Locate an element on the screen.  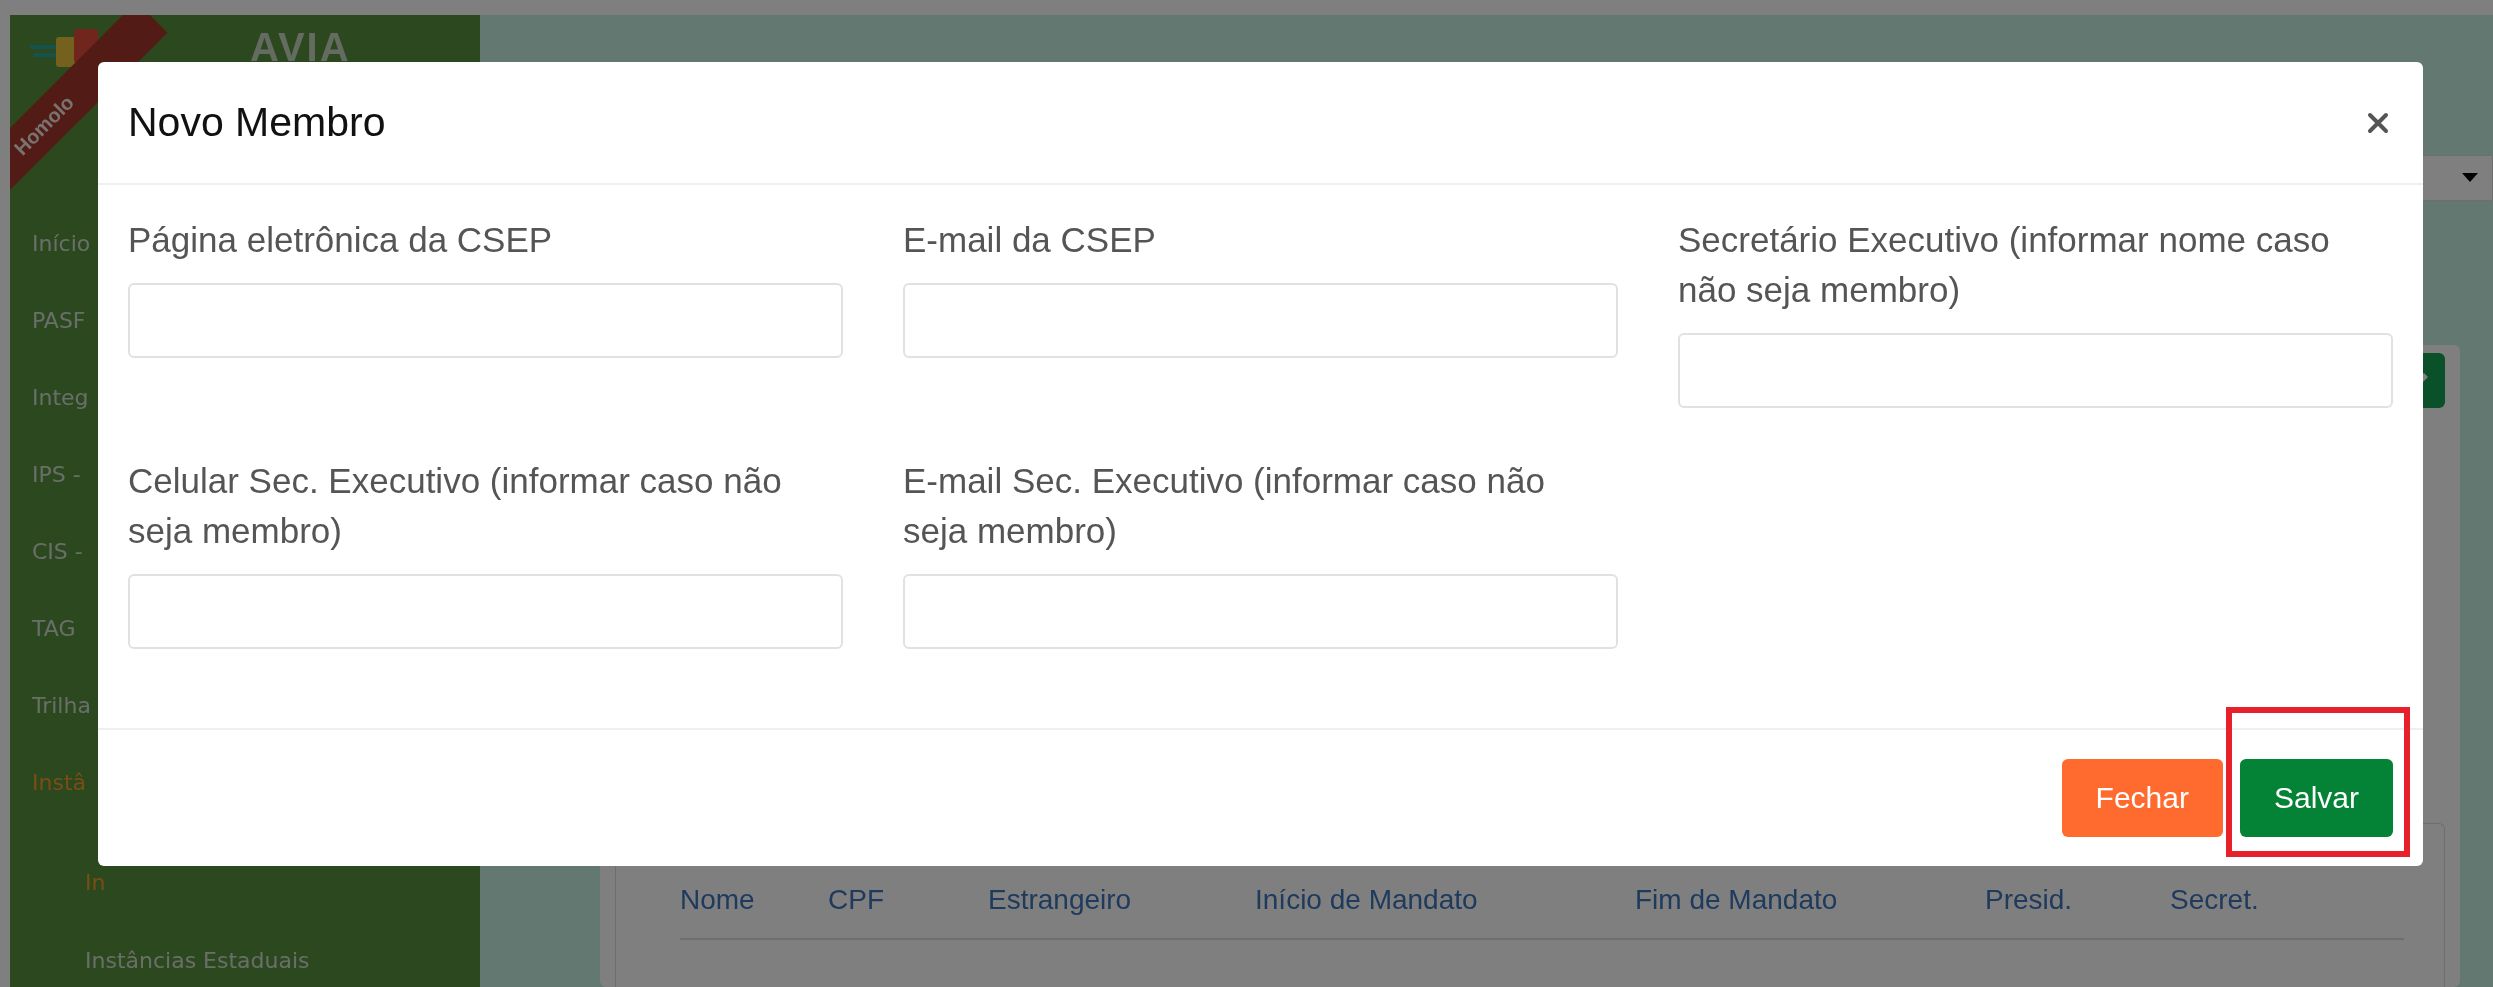
column-header: Nome is located at coordinates (718, 900).